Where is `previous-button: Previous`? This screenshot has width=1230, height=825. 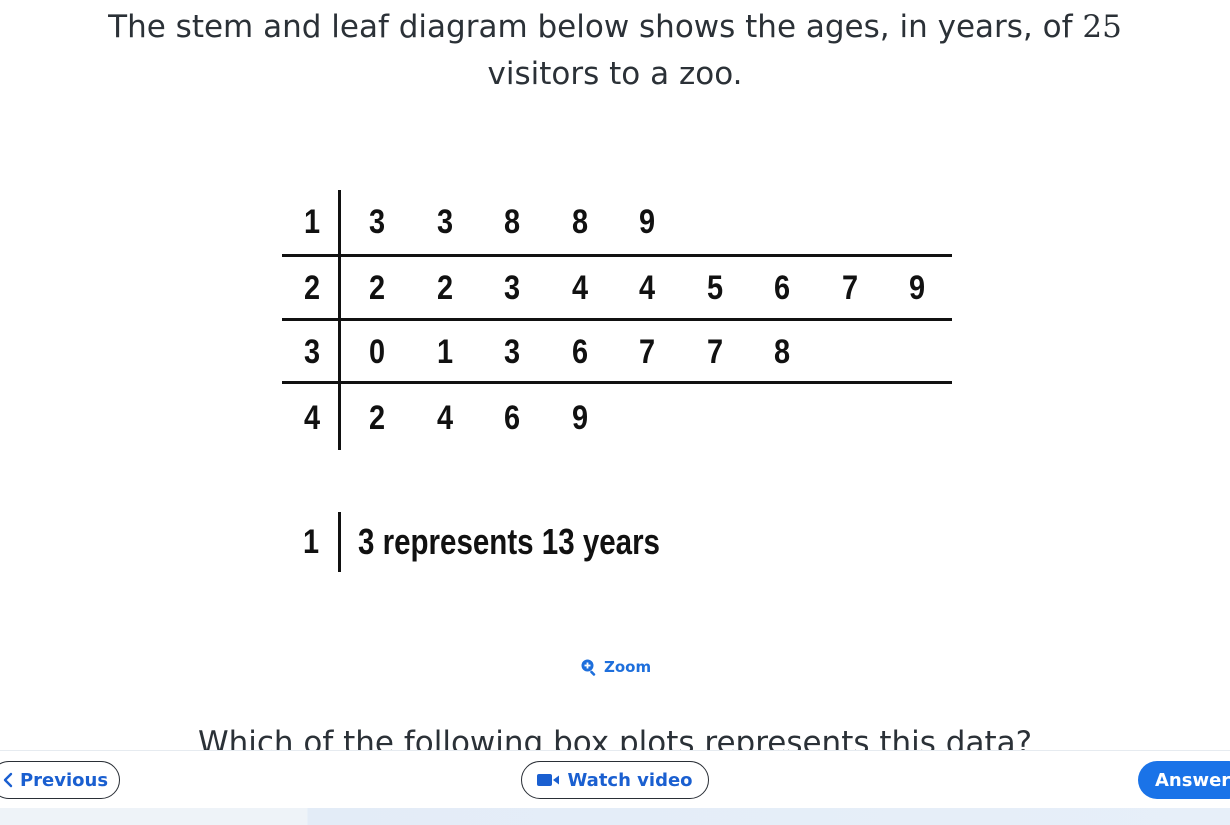 previous-button: Previous is located at coordinates (60, 780).